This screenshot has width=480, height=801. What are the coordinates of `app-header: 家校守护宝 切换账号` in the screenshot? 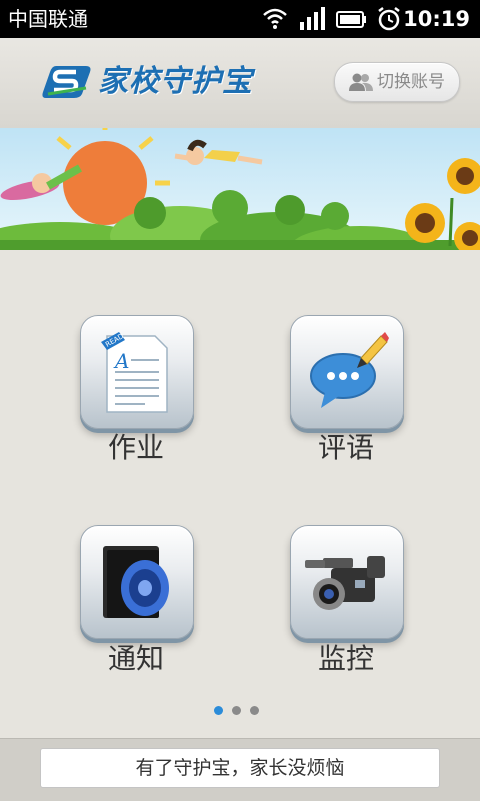 It's located at (240, 83).